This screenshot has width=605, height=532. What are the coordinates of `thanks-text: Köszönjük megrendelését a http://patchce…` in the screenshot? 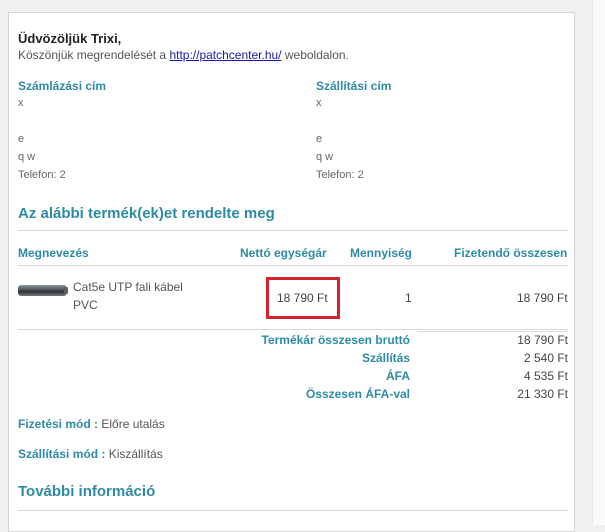 It's located at (183, 55).